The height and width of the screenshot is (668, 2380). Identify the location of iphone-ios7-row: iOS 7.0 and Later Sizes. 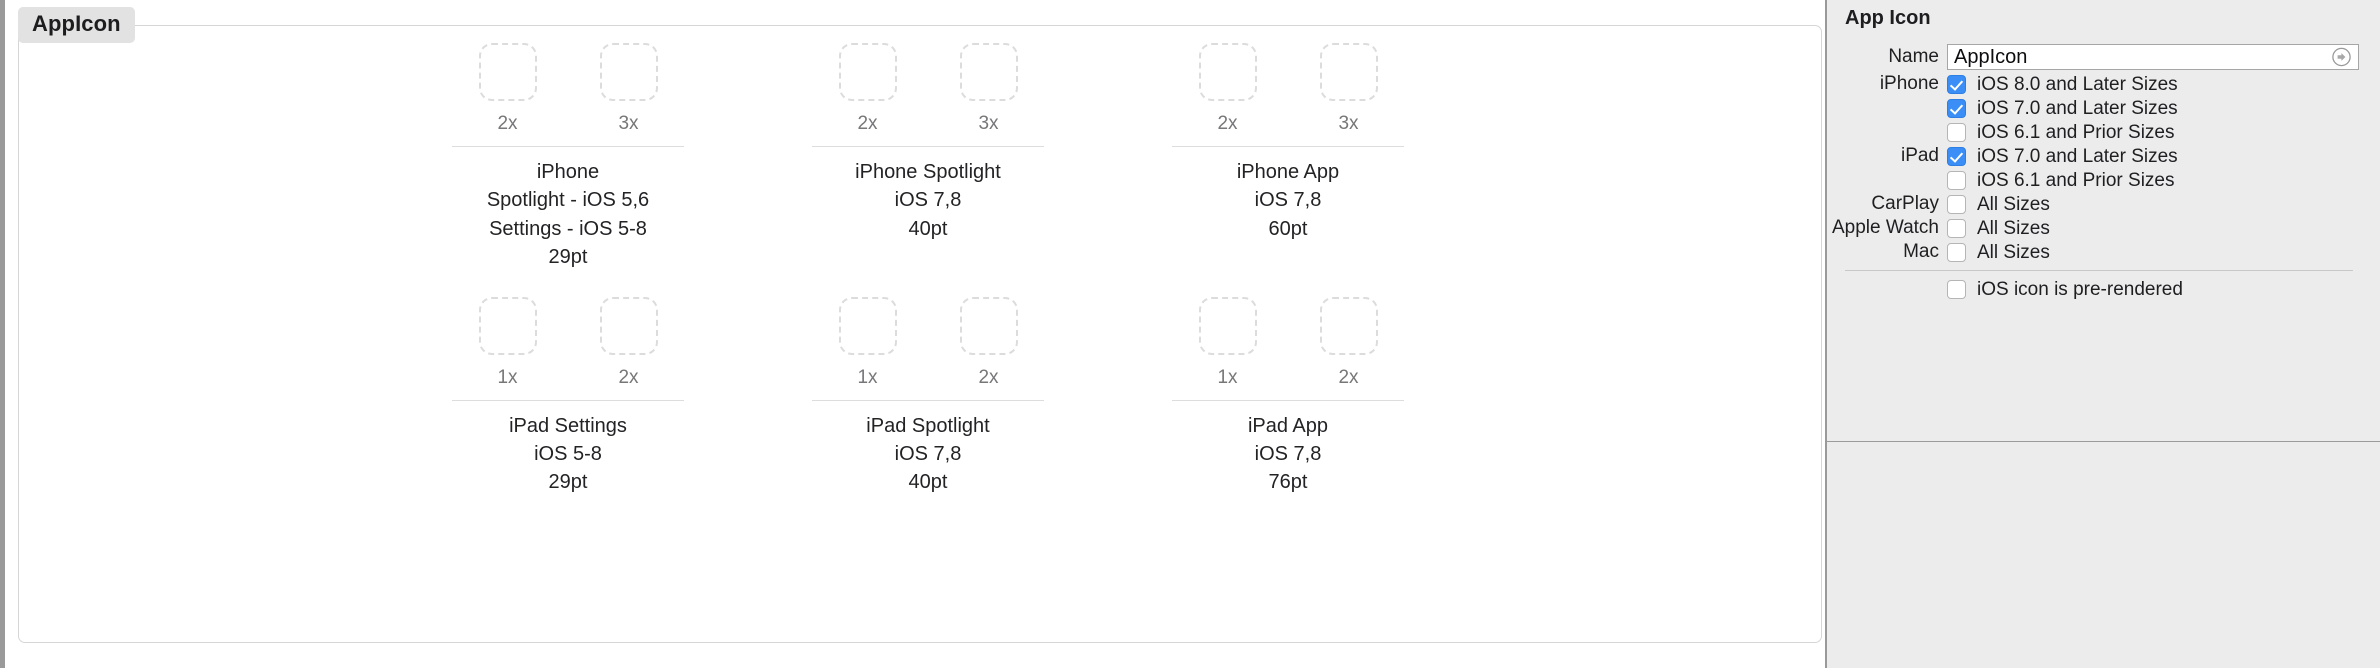
(2103, 108).